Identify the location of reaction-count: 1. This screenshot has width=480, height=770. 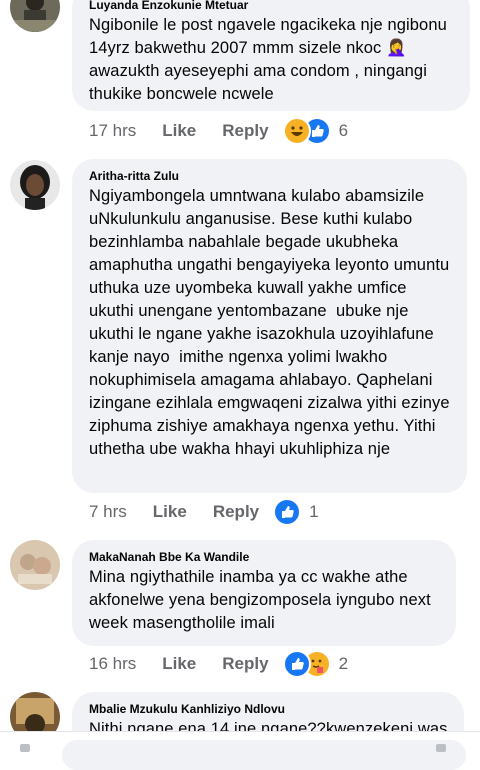
(314, 511).